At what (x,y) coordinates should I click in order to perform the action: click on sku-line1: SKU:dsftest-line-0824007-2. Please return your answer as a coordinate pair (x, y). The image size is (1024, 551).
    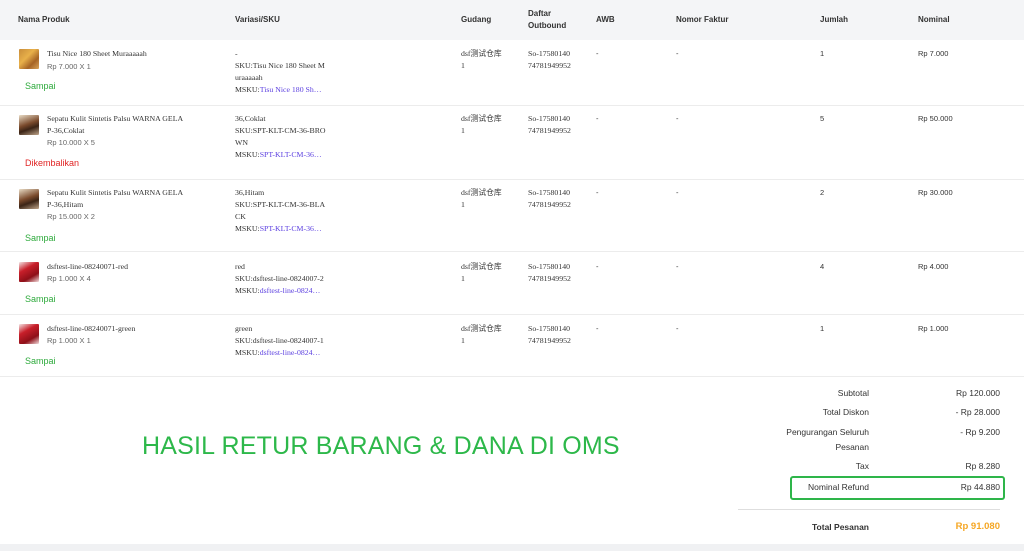
    Looking at the image, I should click on (279, 278).